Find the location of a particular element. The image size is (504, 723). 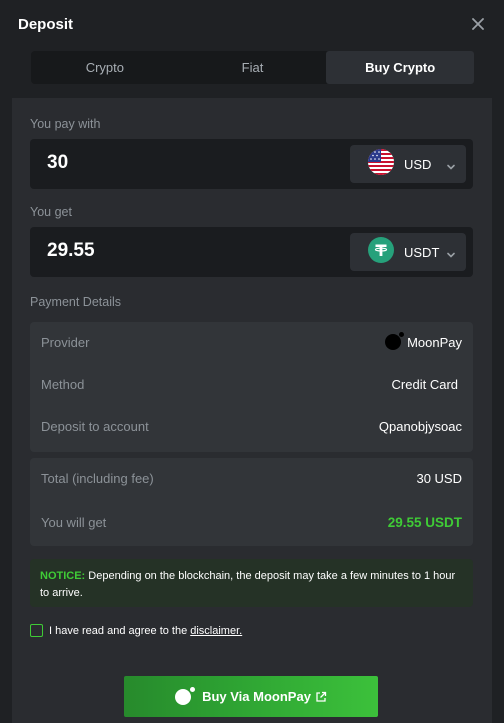

dialog-header: Deposit is located at coordinates (252, 25).